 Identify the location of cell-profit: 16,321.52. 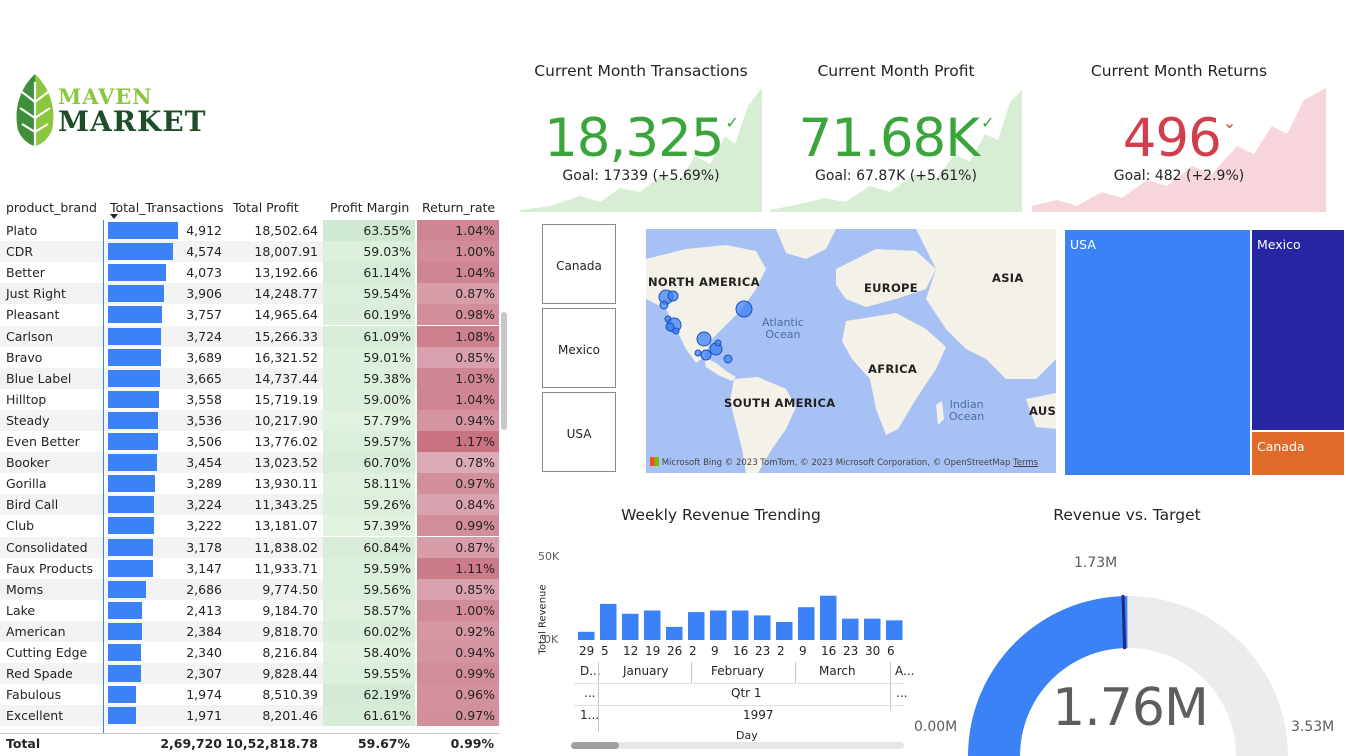
(286, 357).